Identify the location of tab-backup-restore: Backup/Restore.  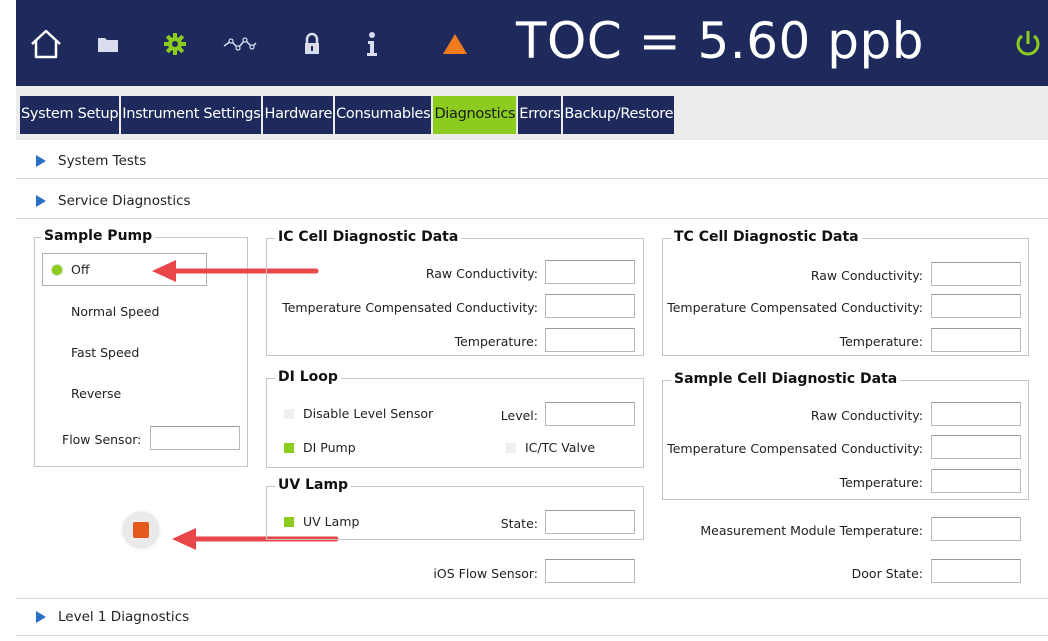
(619, 115).